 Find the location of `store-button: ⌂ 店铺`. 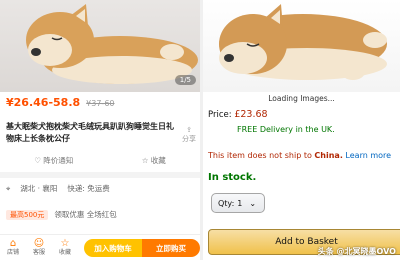

store-button: ⌂ 店铺 is located at coordinates (13, 247).